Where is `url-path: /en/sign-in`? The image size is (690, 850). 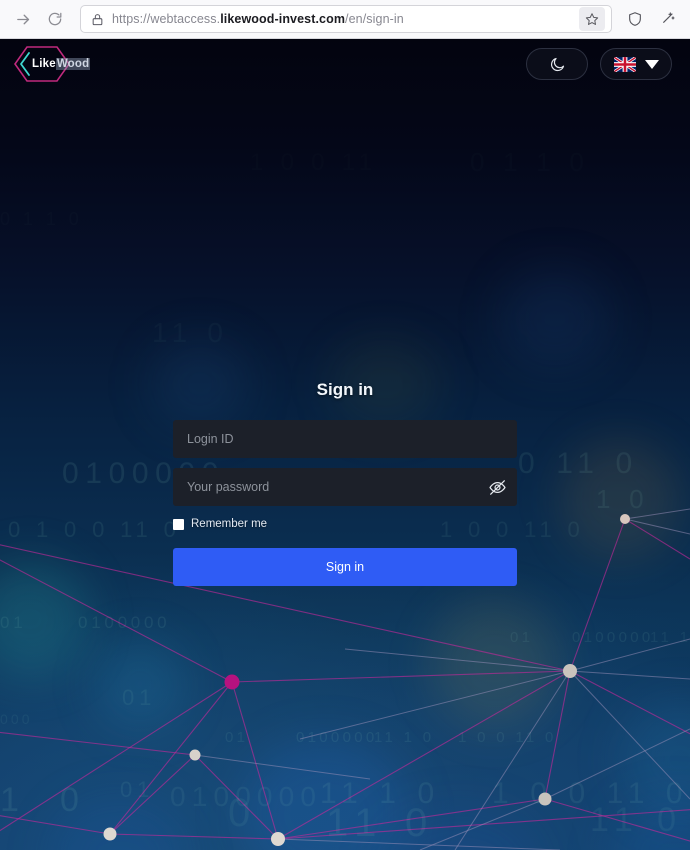
url-path: /en/sign-in is located at coordinates (374, 19).